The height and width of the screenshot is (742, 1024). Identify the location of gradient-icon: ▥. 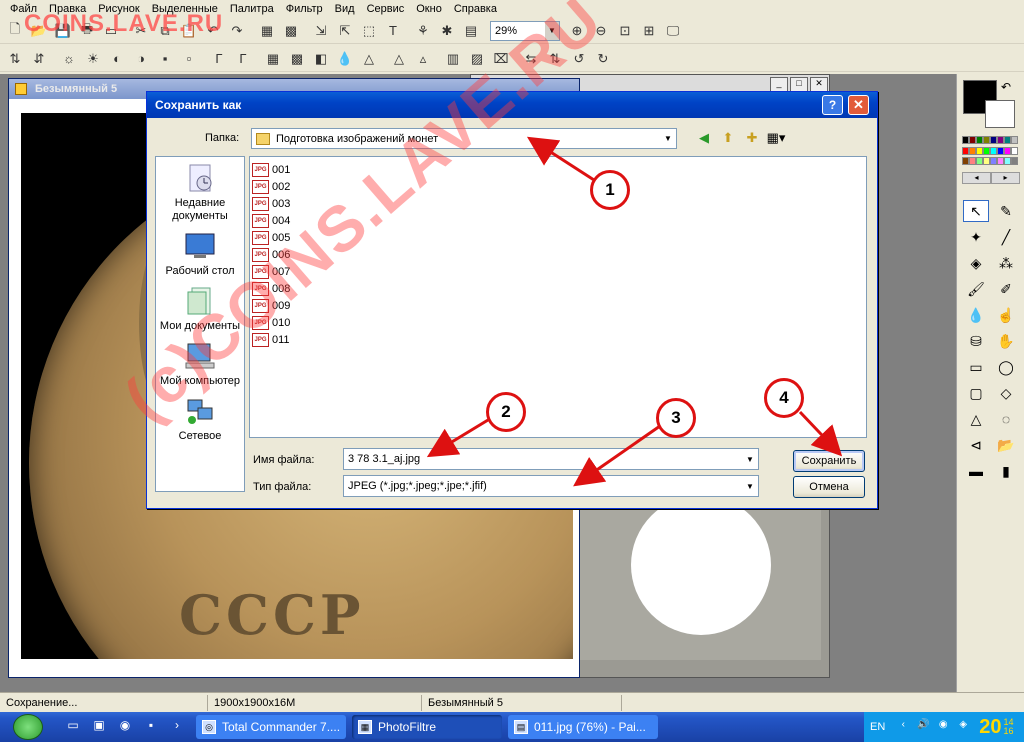
(453, 59).